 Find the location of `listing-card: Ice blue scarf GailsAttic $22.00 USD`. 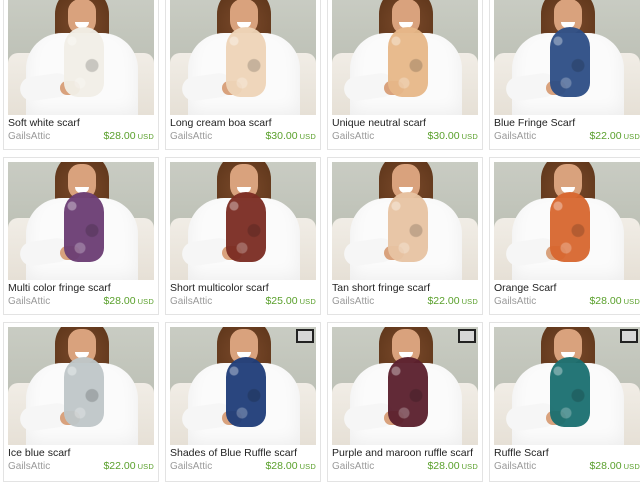

listing-card: Ice blue scarf GailsAttic $22.00 USD is located at coordinates (81, 402).